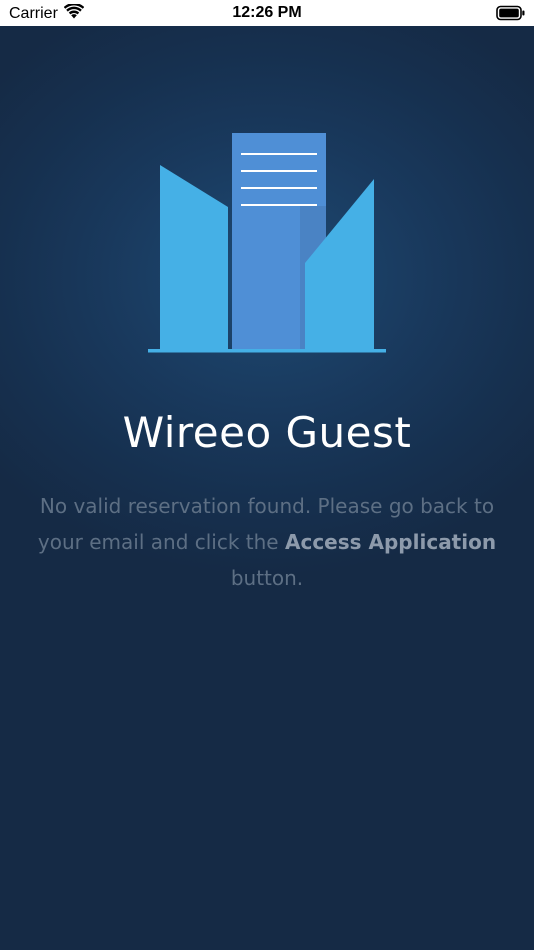 The image size is (534, 950). I want to click on battery-icon, so click(511, 13).